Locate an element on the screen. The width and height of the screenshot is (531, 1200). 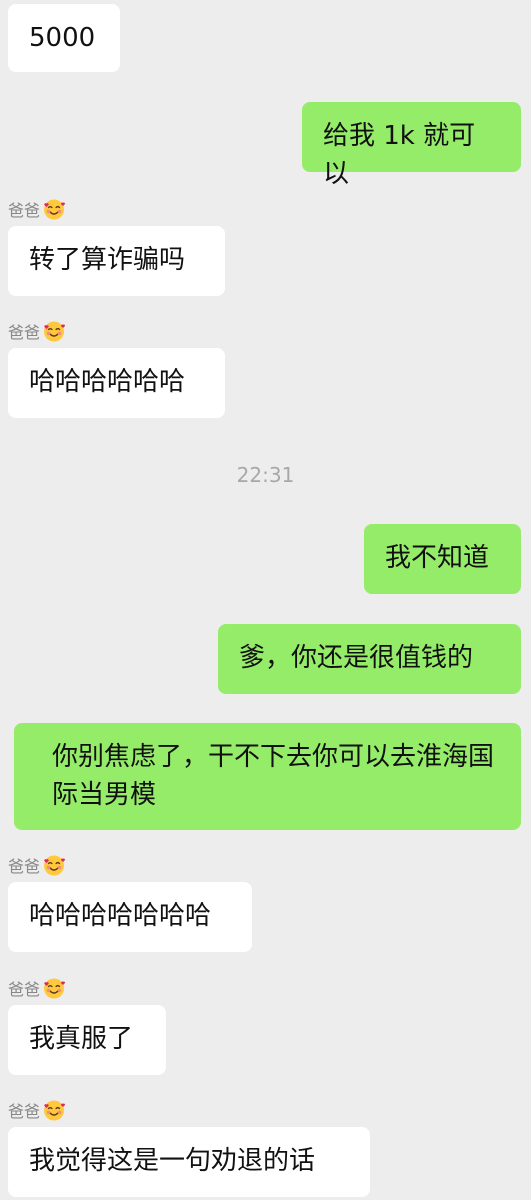
message-text: 5000 is located at coordinates (62, 38).